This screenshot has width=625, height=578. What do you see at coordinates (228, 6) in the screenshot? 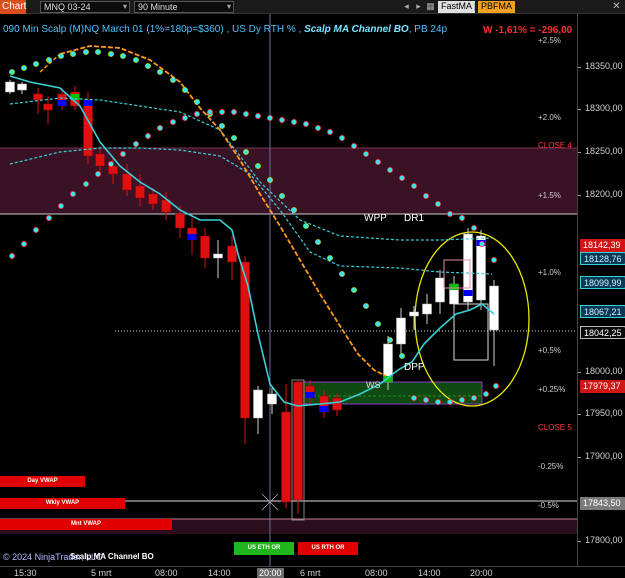
I see `chevron-down-icon: ▾` at bounding box center [228, 6].